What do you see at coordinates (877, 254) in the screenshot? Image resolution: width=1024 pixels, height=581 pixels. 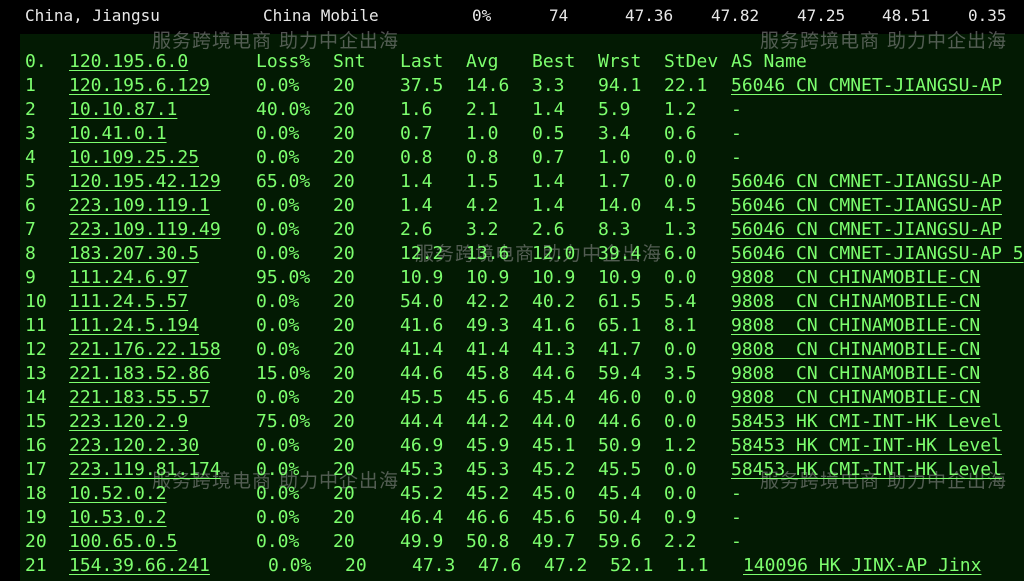 I see `hop-as-name-link: 56046 CN CMNET-JIANGSU-AP 5` at bounding box center [877, 254].